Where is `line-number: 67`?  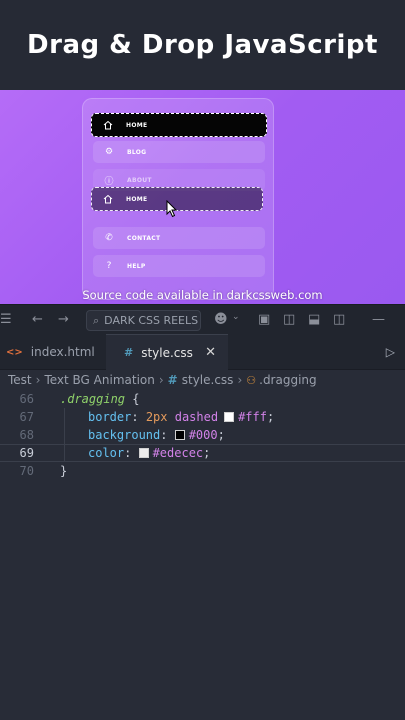
line-number: 67 is located at coordinates (26, 417).